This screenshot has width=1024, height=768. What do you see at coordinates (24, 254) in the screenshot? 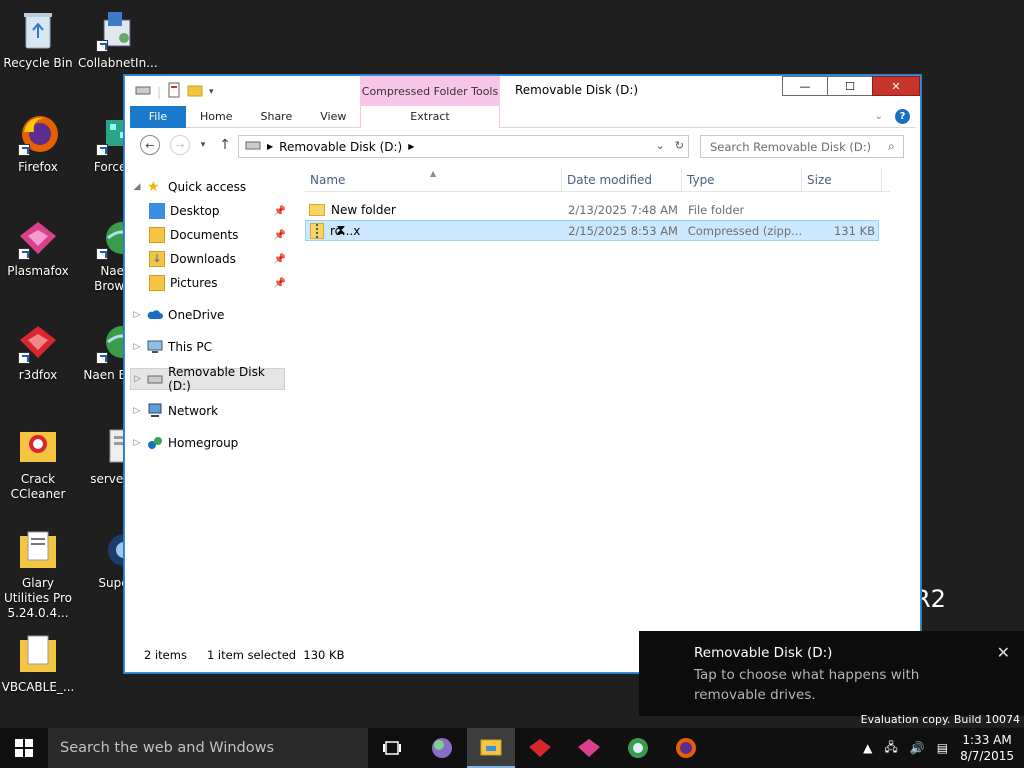
I see `shortcut-arrow-icon` at bounding box center [24, 254].